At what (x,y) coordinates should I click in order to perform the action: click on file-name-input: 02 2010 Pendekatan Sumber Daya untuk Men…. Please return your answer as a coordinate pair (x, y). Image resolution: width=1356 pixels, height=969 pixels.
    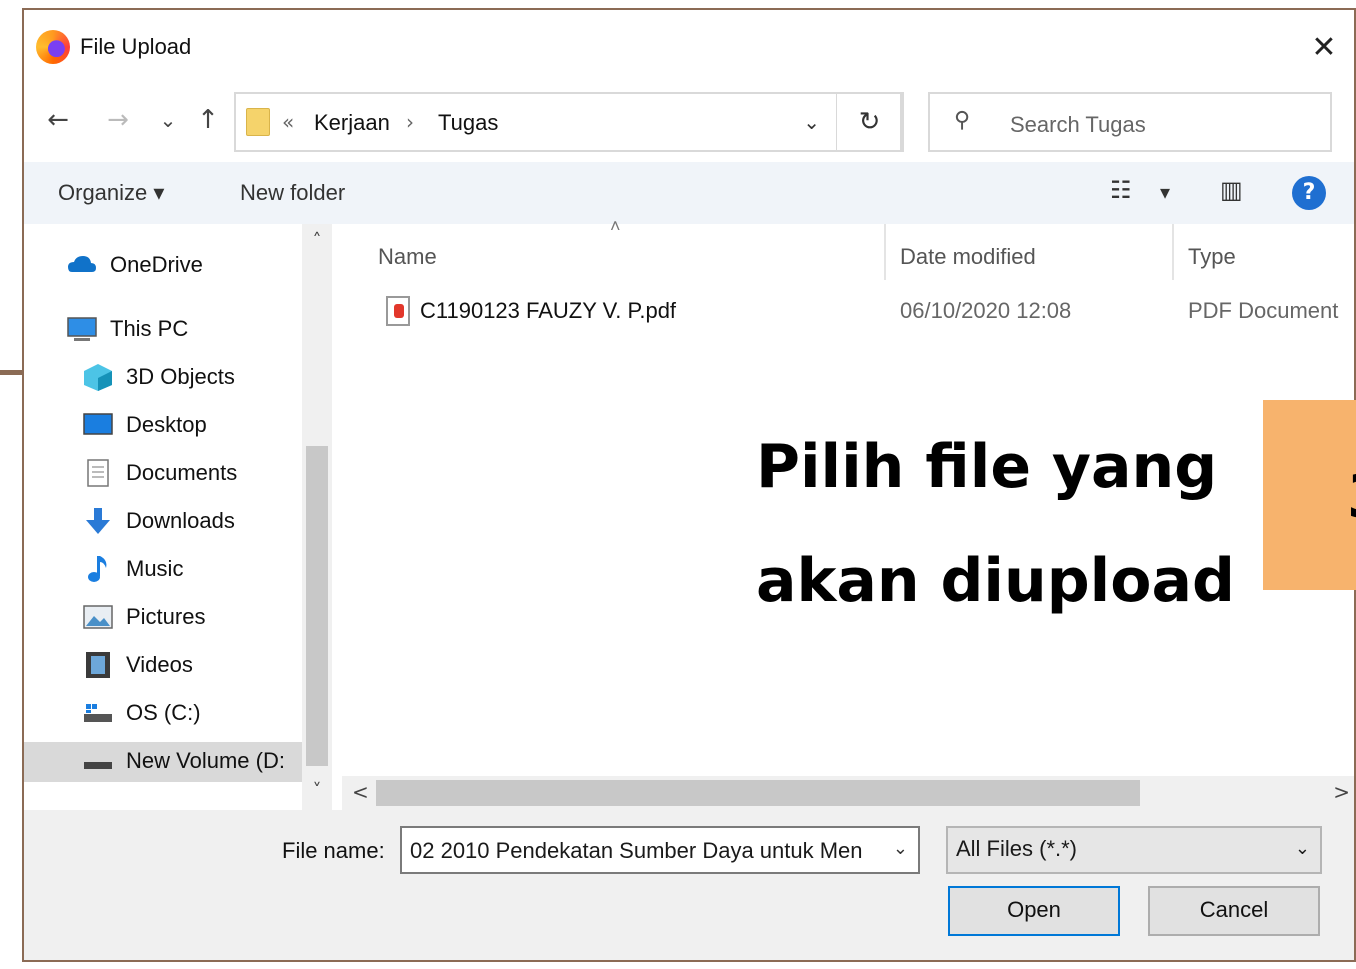
    Looking at the image, I should click on (660, 850).